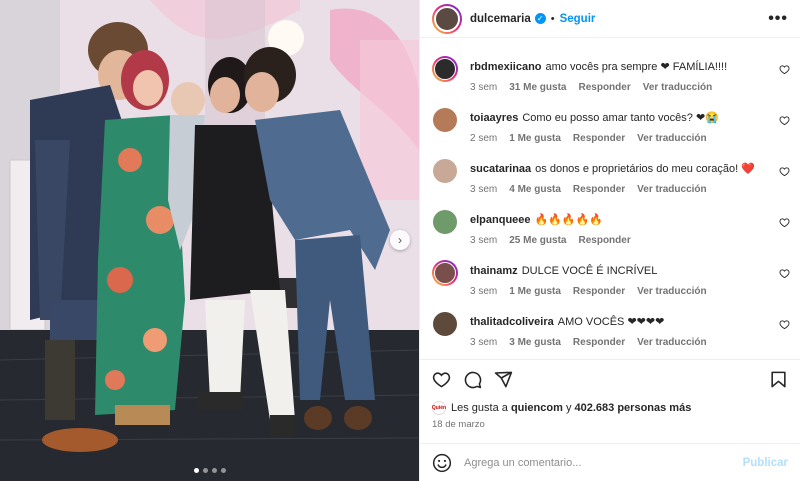 The height and width of the screenshot is (481, 800). I want to click on comment-username: elpanqueee, so click(500, 220).